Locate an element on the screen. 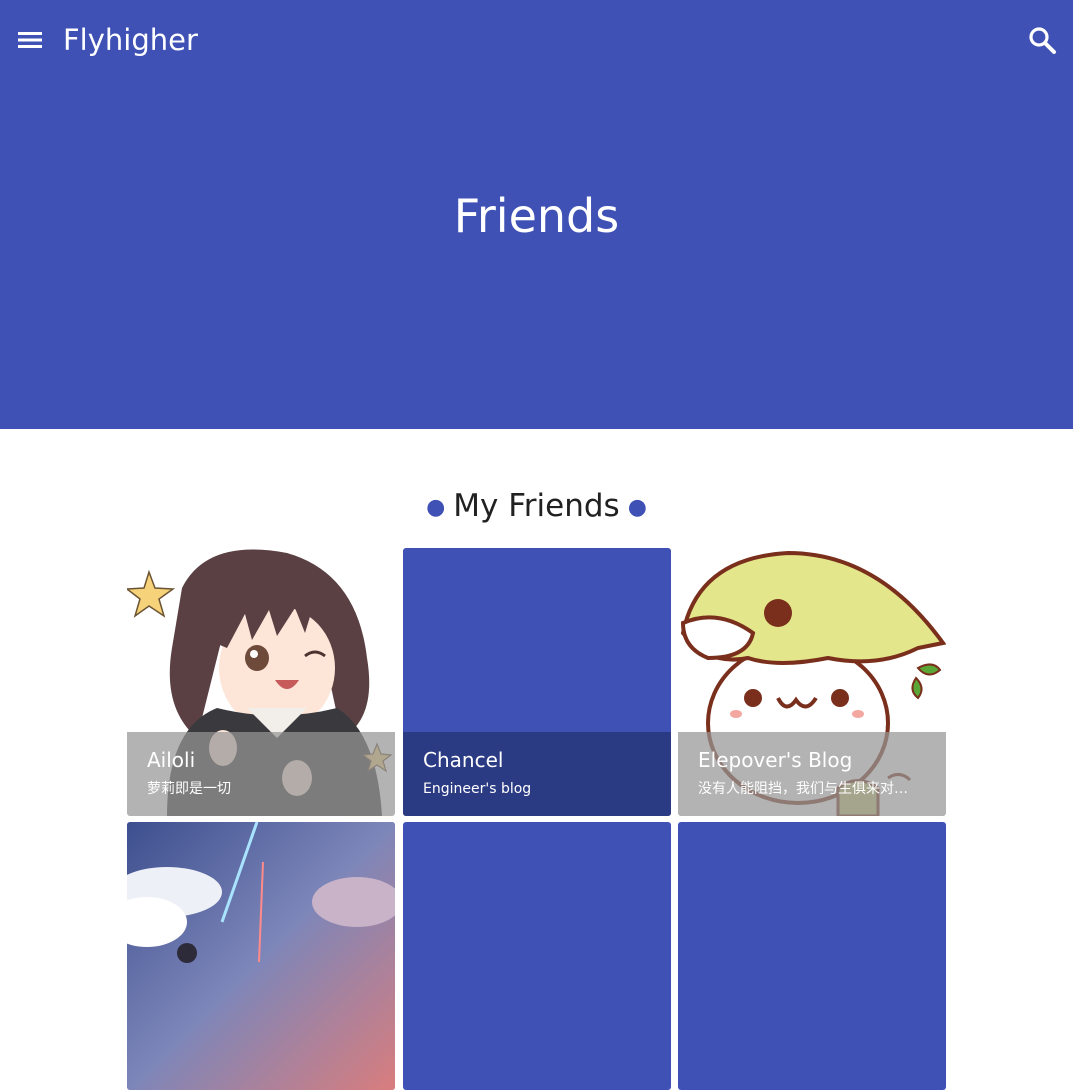  anime-sky-scene is located at coordinates (261, 956).